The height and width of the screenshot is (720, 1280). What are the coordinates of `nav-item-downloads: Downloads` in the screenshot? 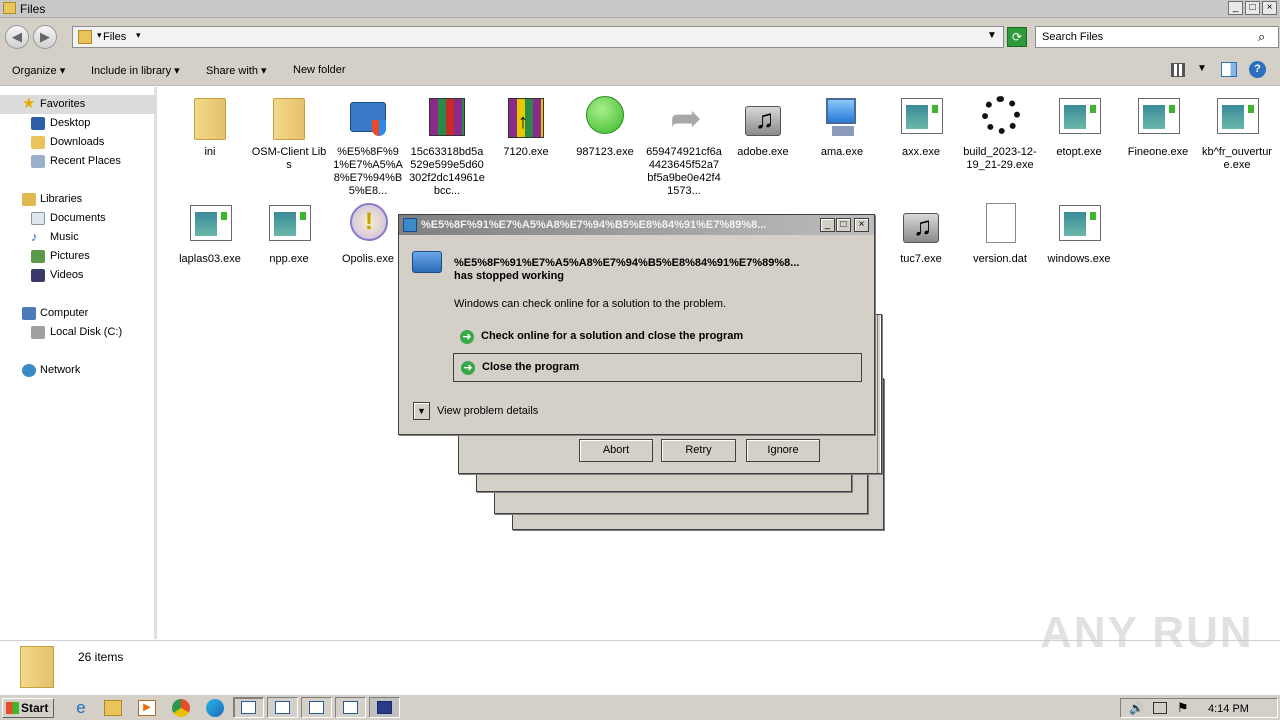 It's located at (78, 142).